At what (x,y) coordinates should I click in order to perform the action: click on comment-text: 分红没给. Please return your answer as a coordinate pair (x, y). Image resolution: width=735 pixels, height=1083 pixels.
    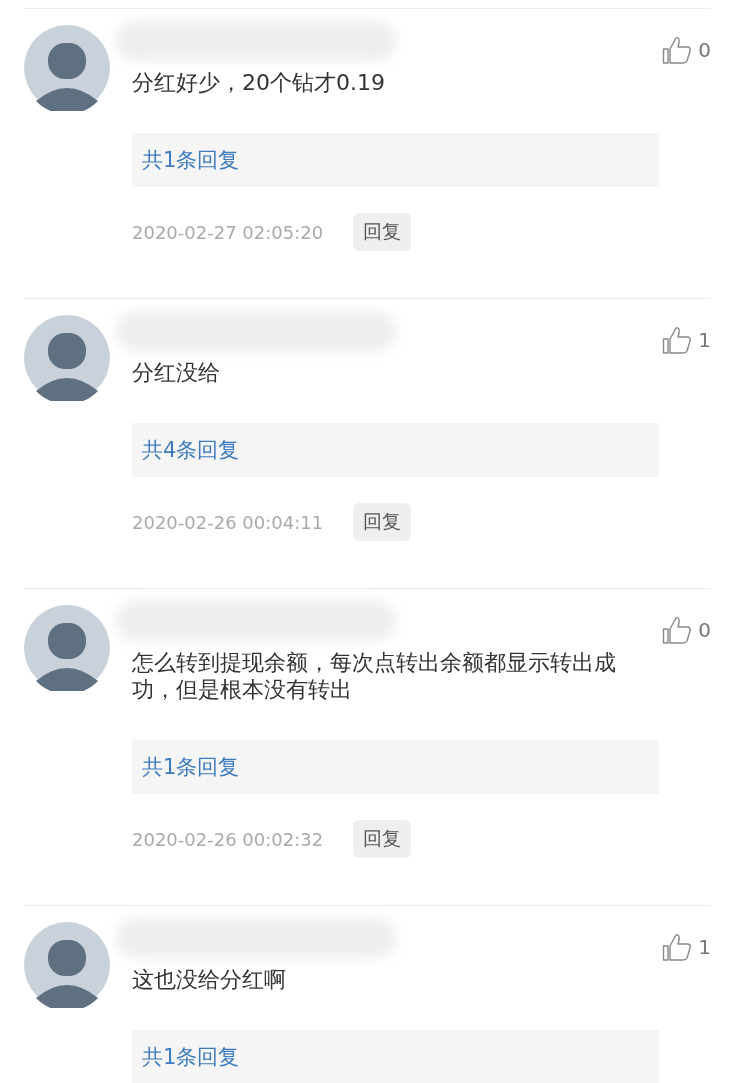
    Looking at the image, I should click on (176, 372).